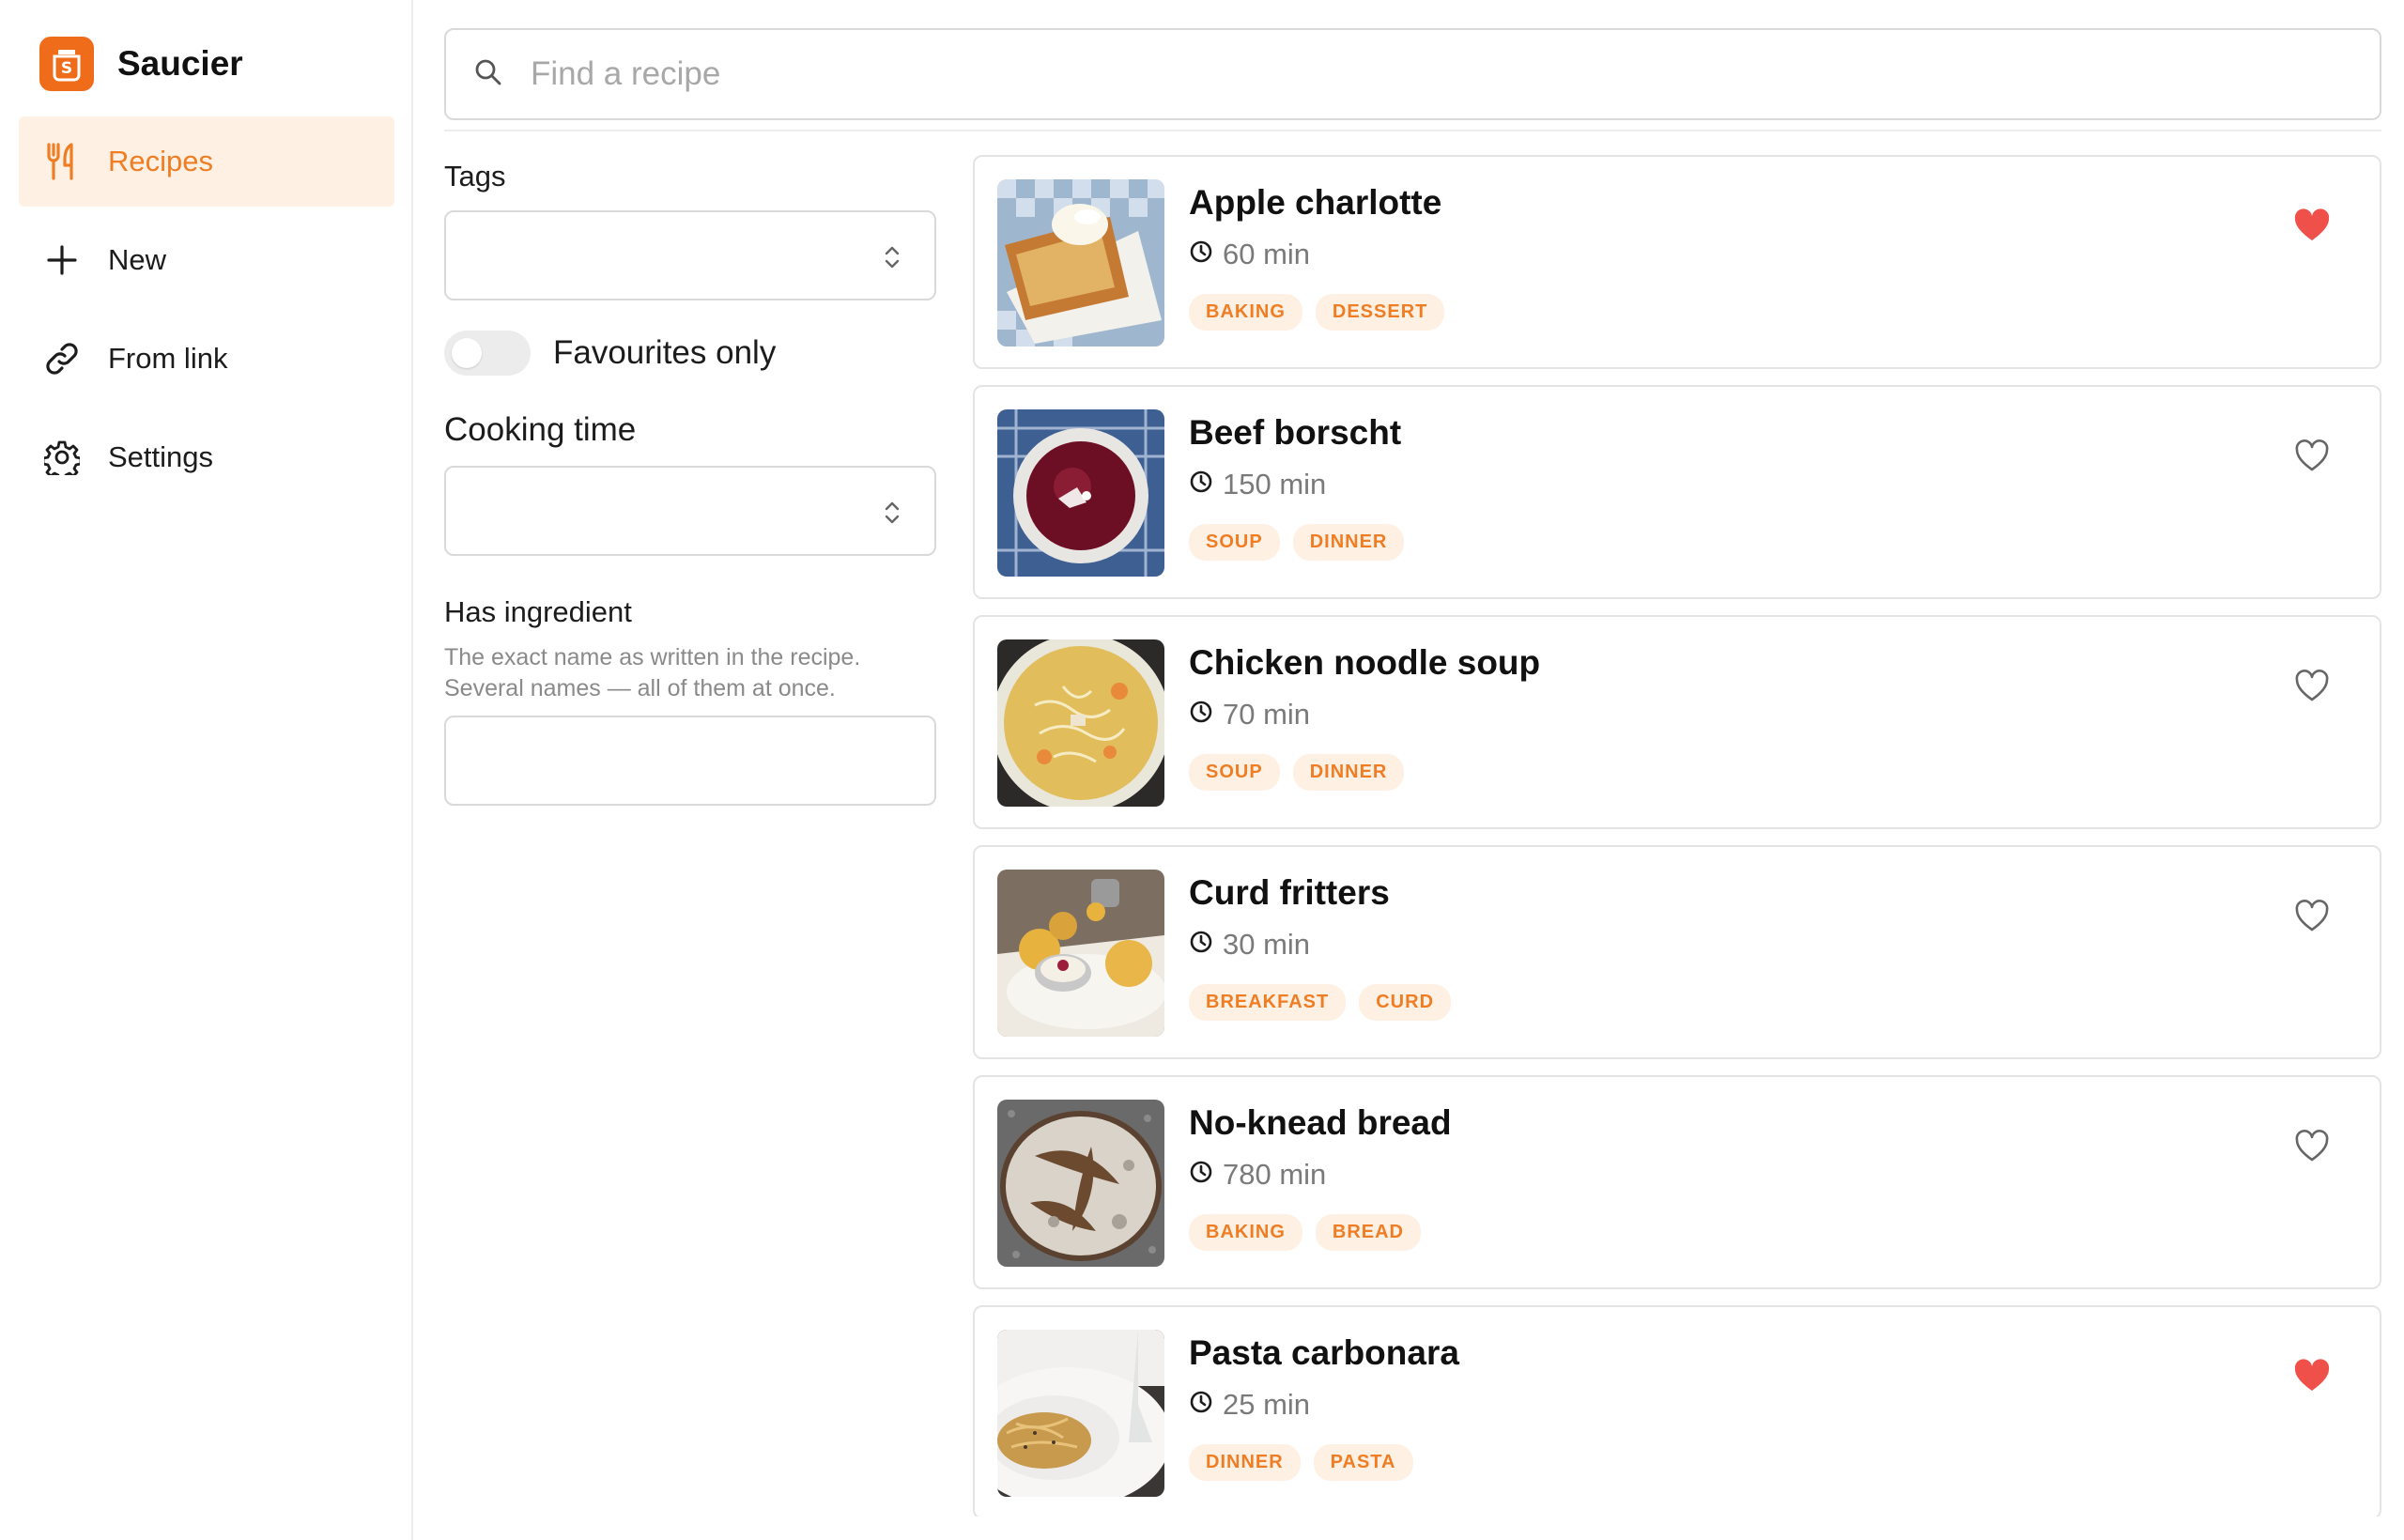 The image size is (2404, 1540). What do you see at coordinates (1677, 952) in the screenshot?
I see `recipe-card: Curd fritters 30 min BREAKFAST CURD` at bounding box center [1677, 952].